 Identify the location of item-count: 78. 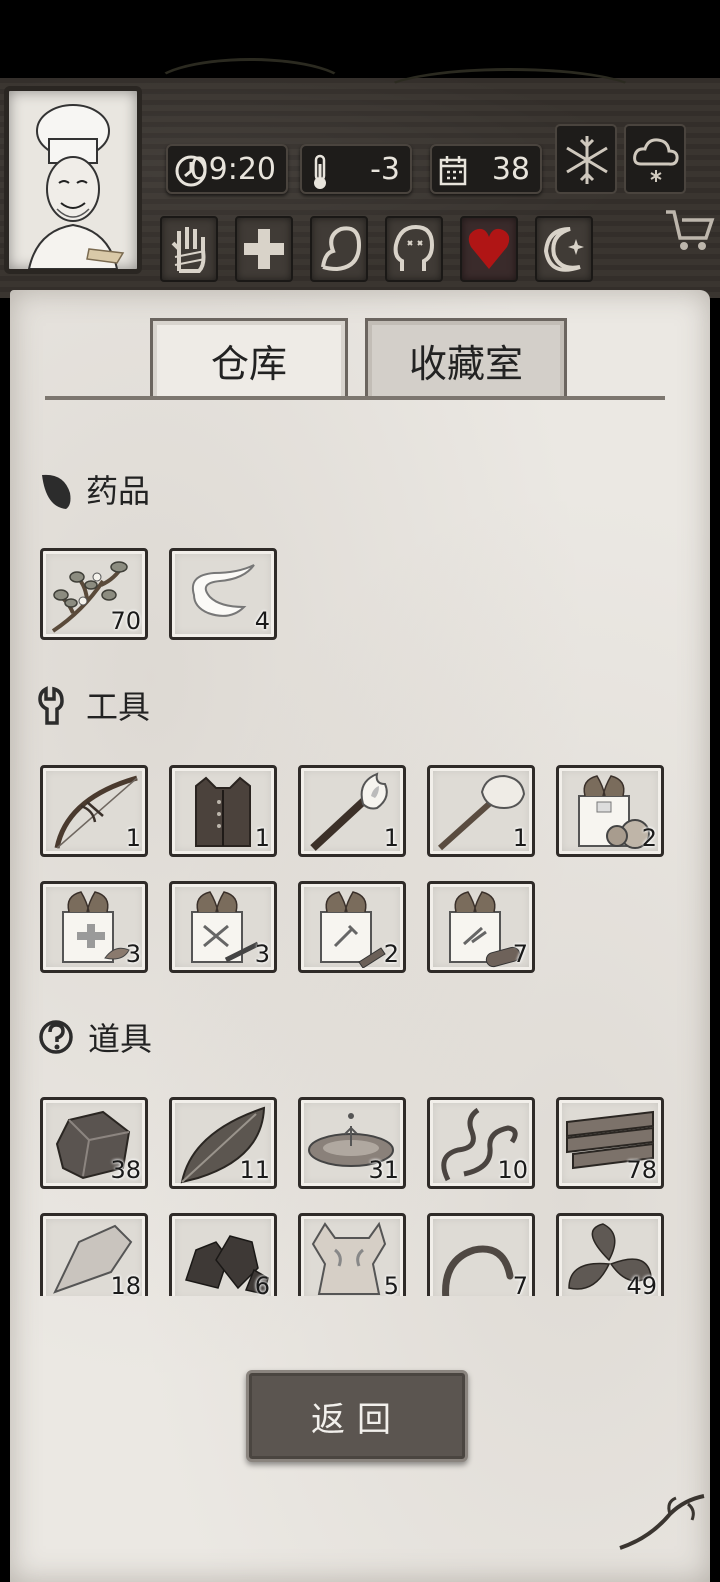
(641, 1170).